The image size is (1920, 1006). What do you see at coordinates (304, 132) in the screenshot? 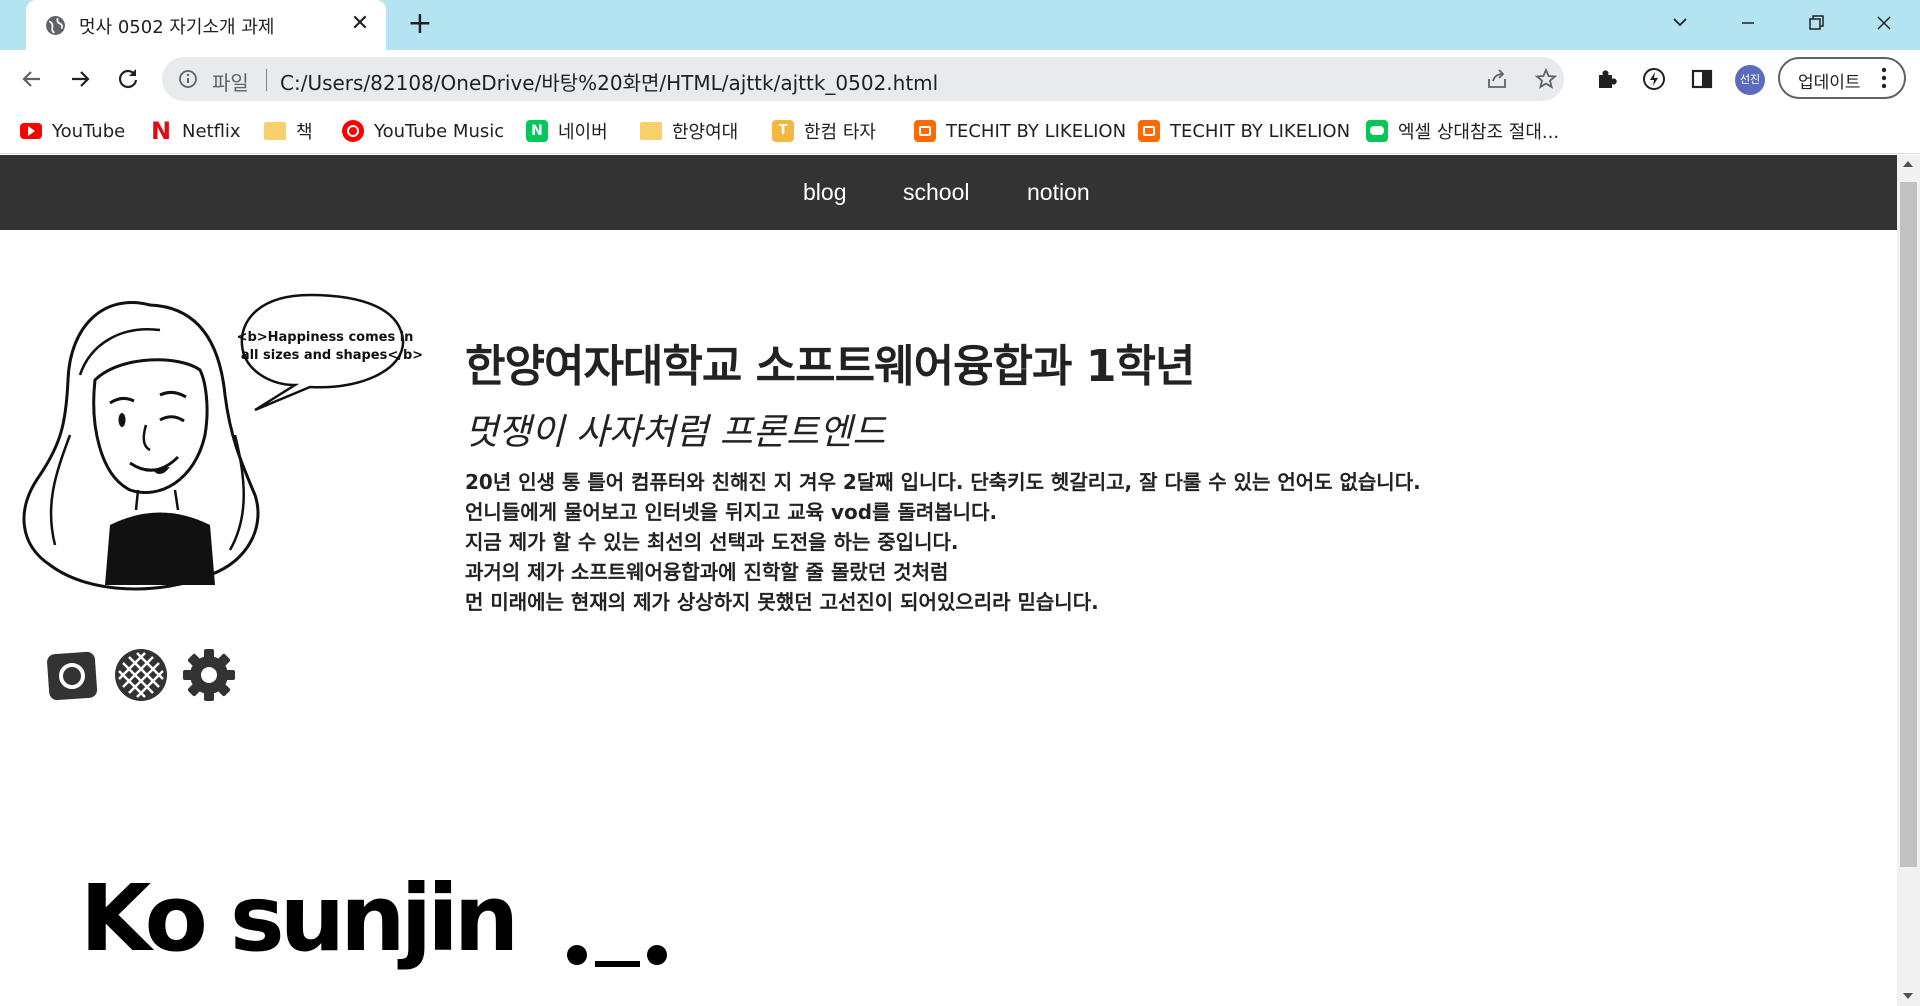
I see `bookmark-label: 책` at bounding box center [304, 132].